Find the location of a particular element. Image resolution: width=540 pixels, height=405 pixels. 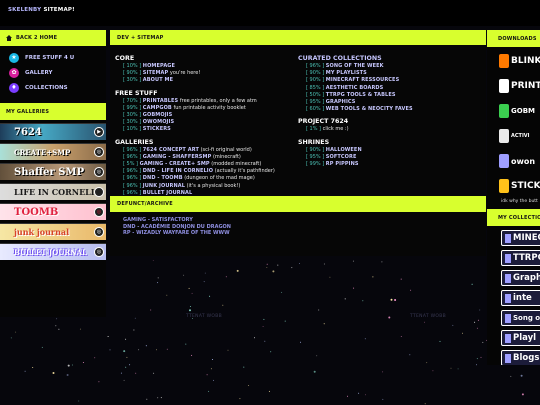

sitemap-link: PRINTABLES is located at coordinates (160, 101).